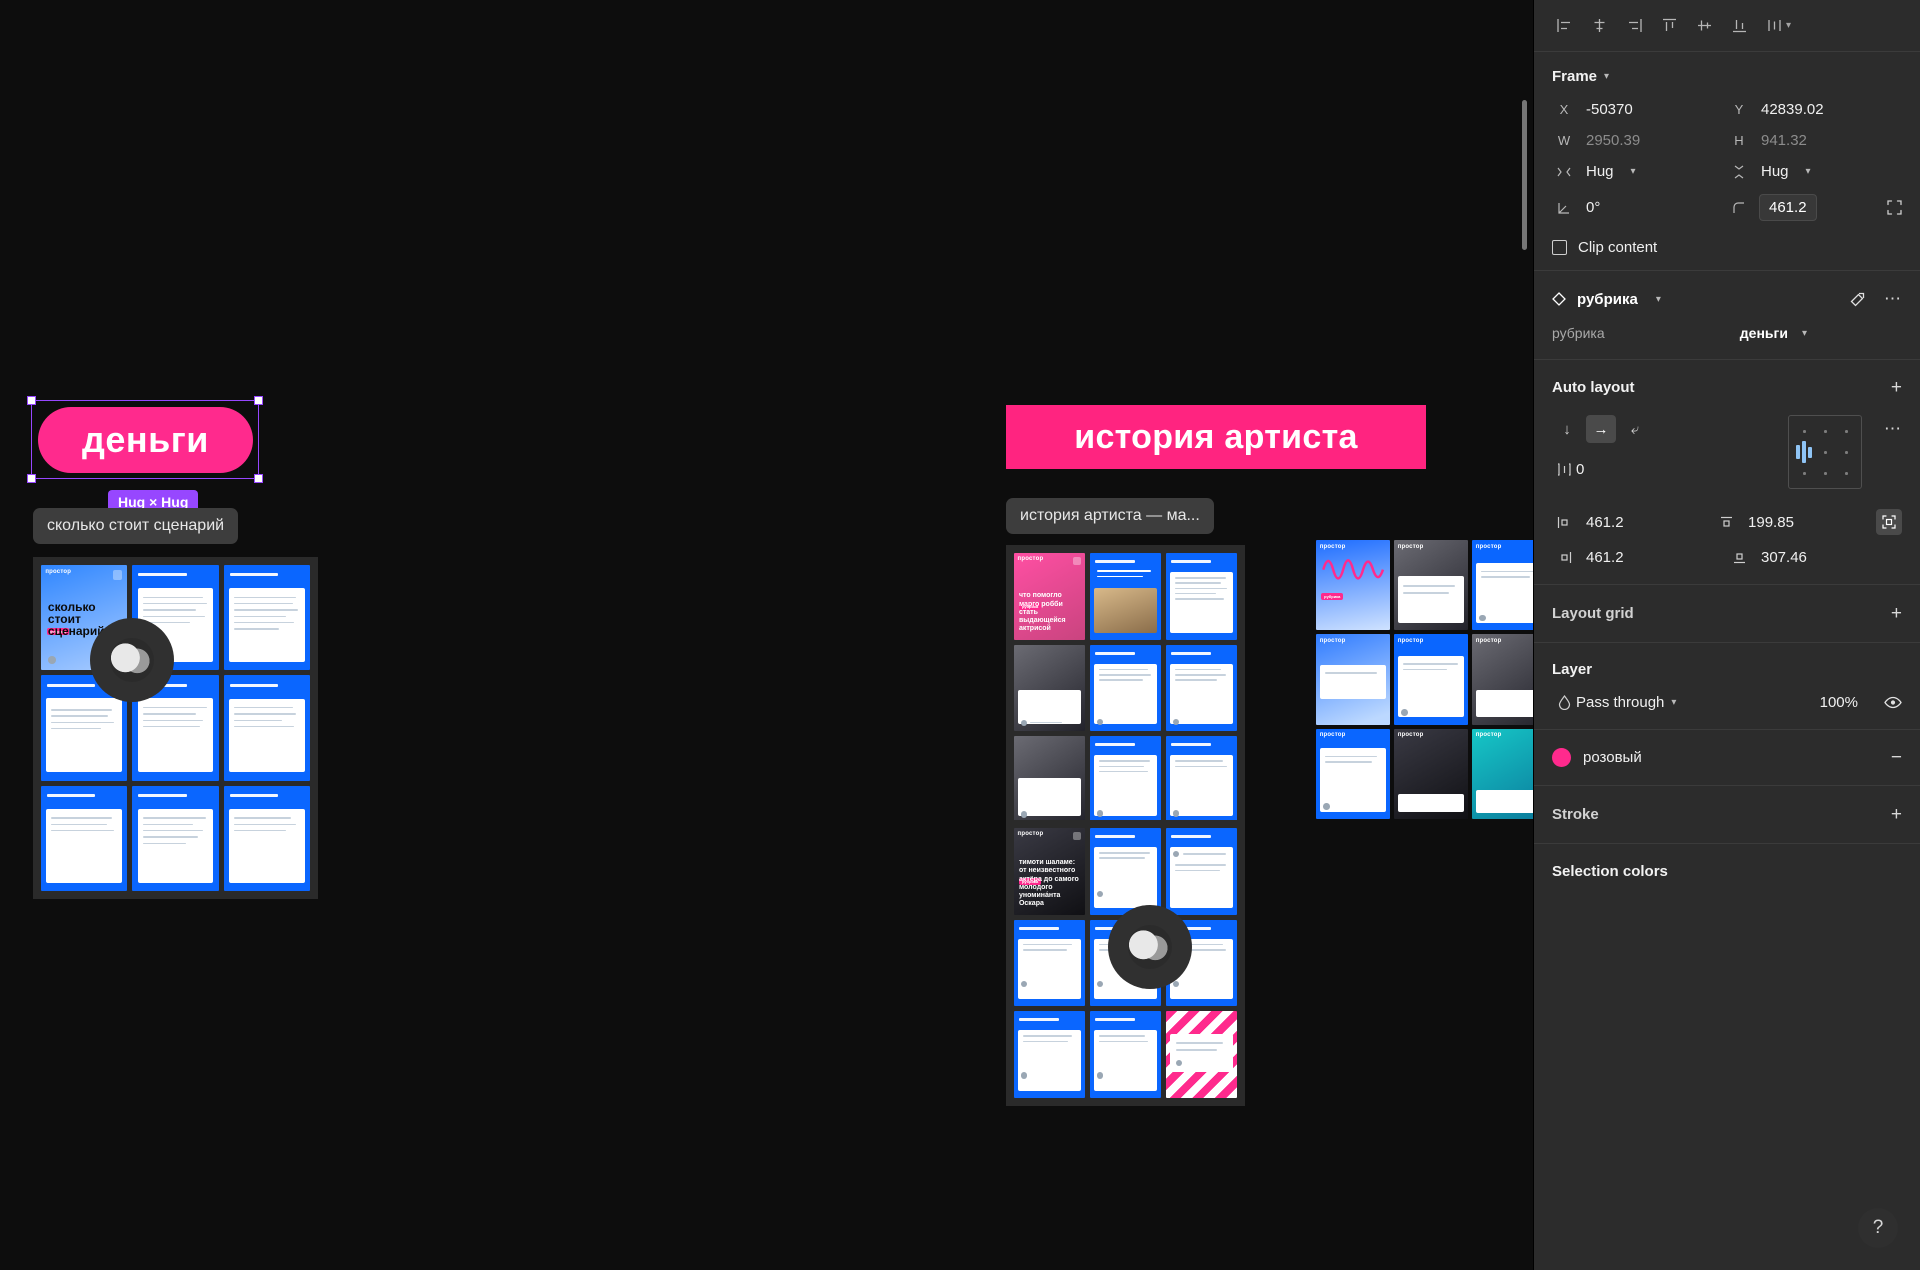 Image resolution: width=1920 pixels, height=1270 pixels. I want to click on canvas-scrollbar, so click(1524, 175).